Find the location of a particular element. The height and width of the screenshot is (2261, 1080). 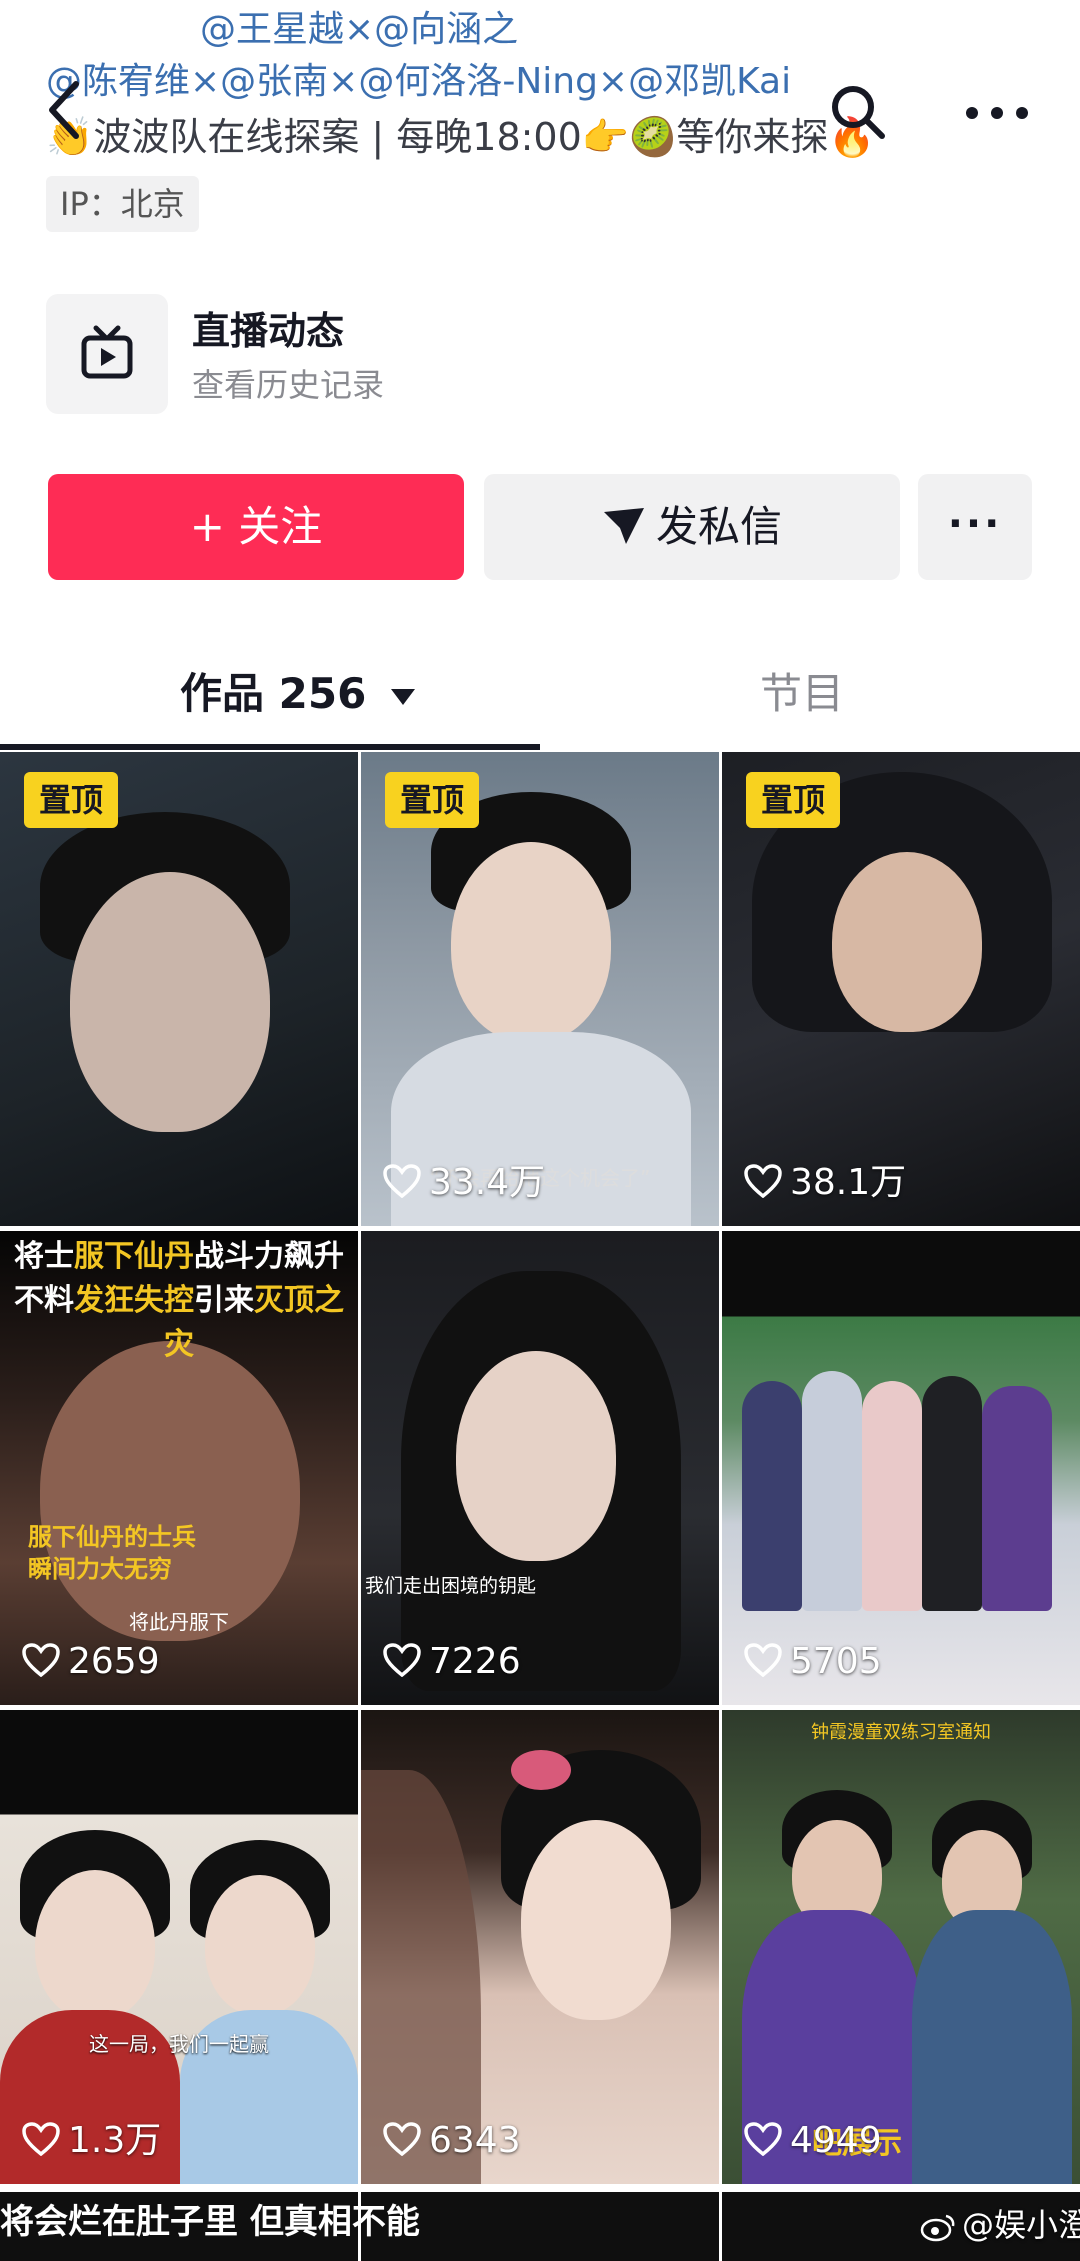

video-tile: 钟霞漫童双练习室通知 吧展示 4949 is located at coordinates (901, 1947).